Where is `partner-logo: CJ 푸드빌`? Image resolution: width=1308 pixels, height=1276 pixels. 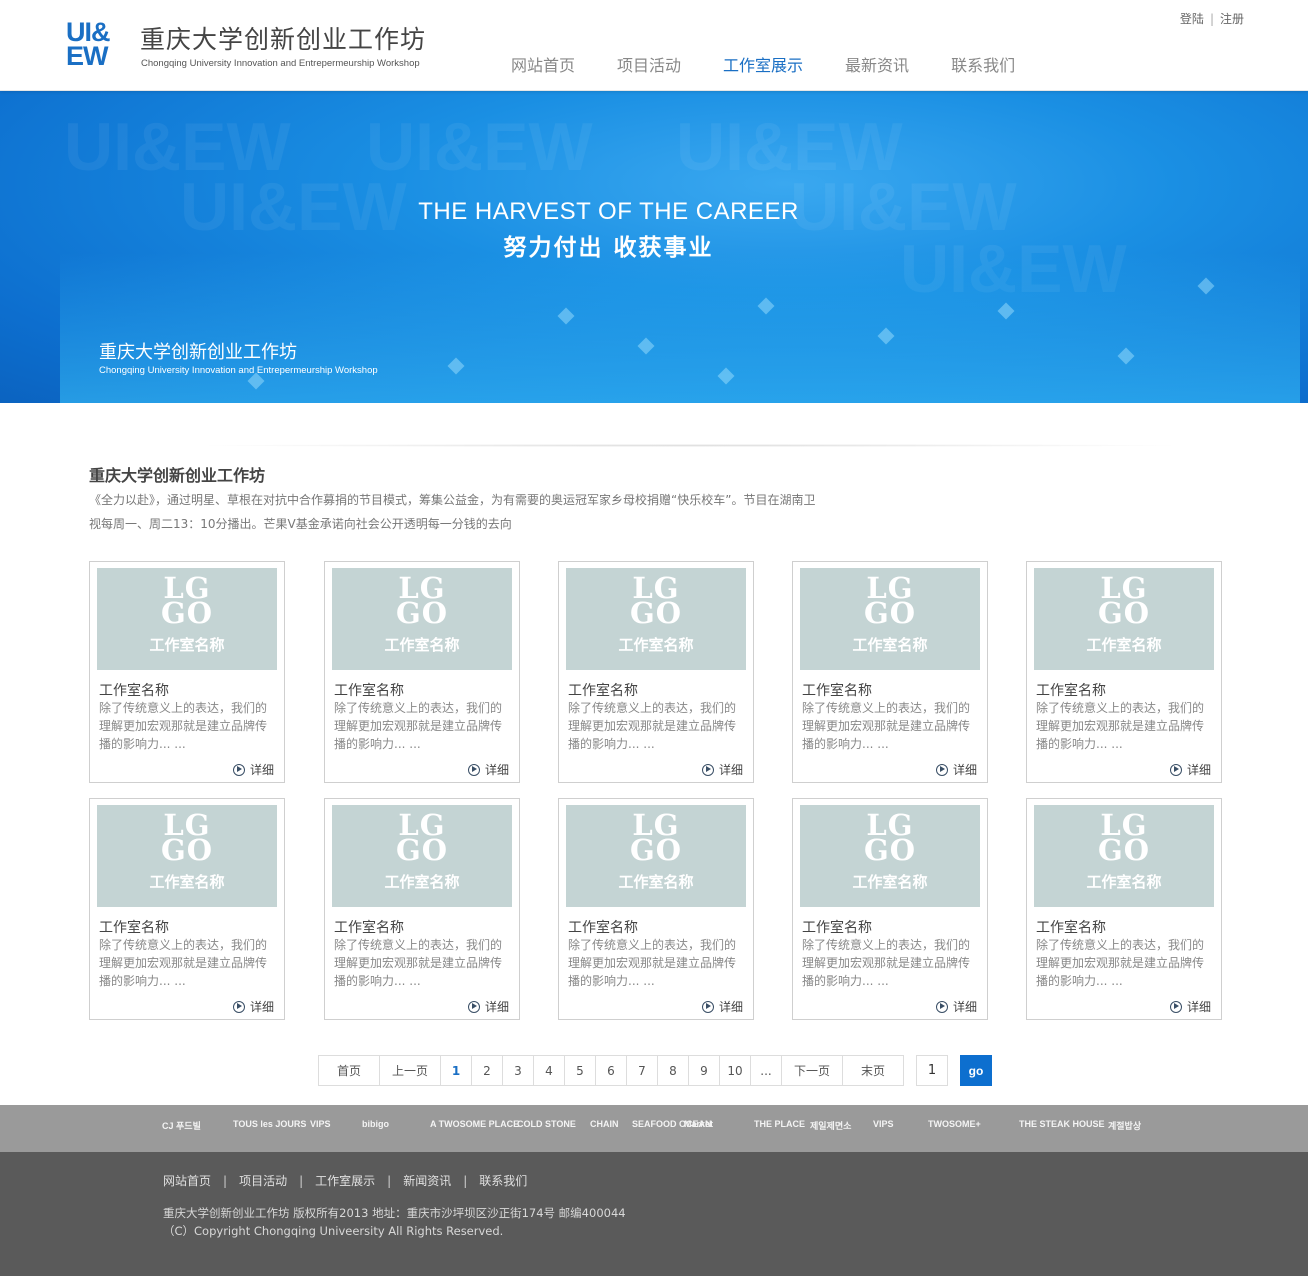 partner-logo: CJ 푸드빌 is located at coordinates (181, 1125).